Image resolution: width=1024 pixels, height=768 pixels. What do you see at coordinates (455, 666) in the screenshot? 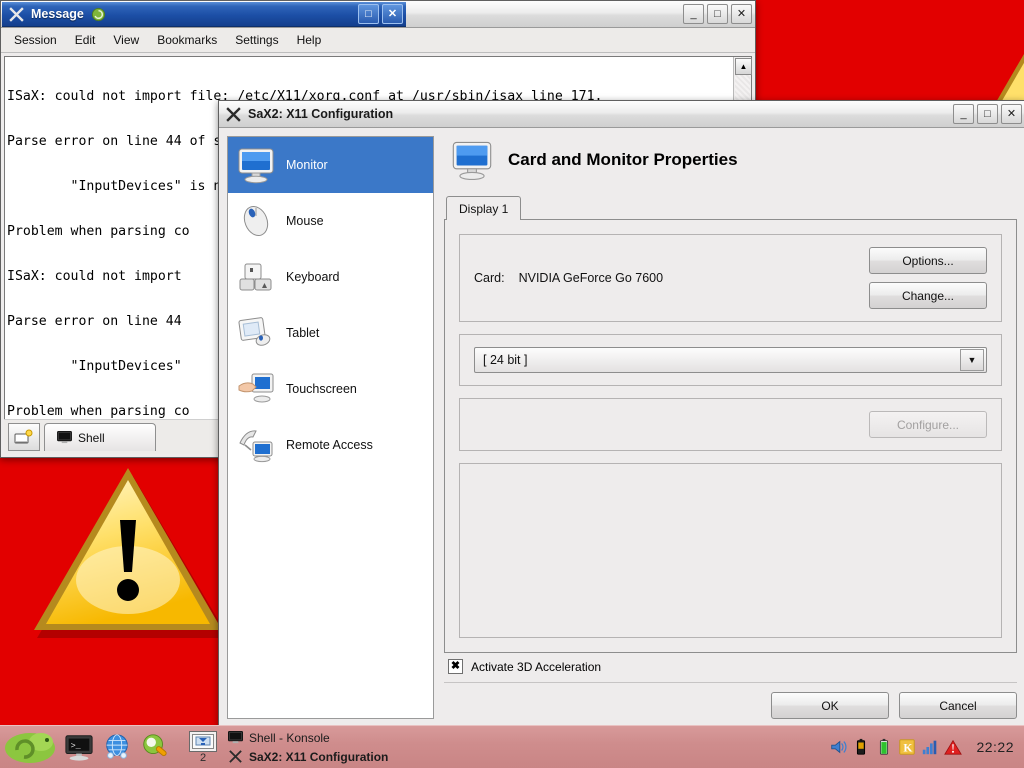
I see `checkbox-3d-acceleration: ✖` at bounding box center [455, 666].